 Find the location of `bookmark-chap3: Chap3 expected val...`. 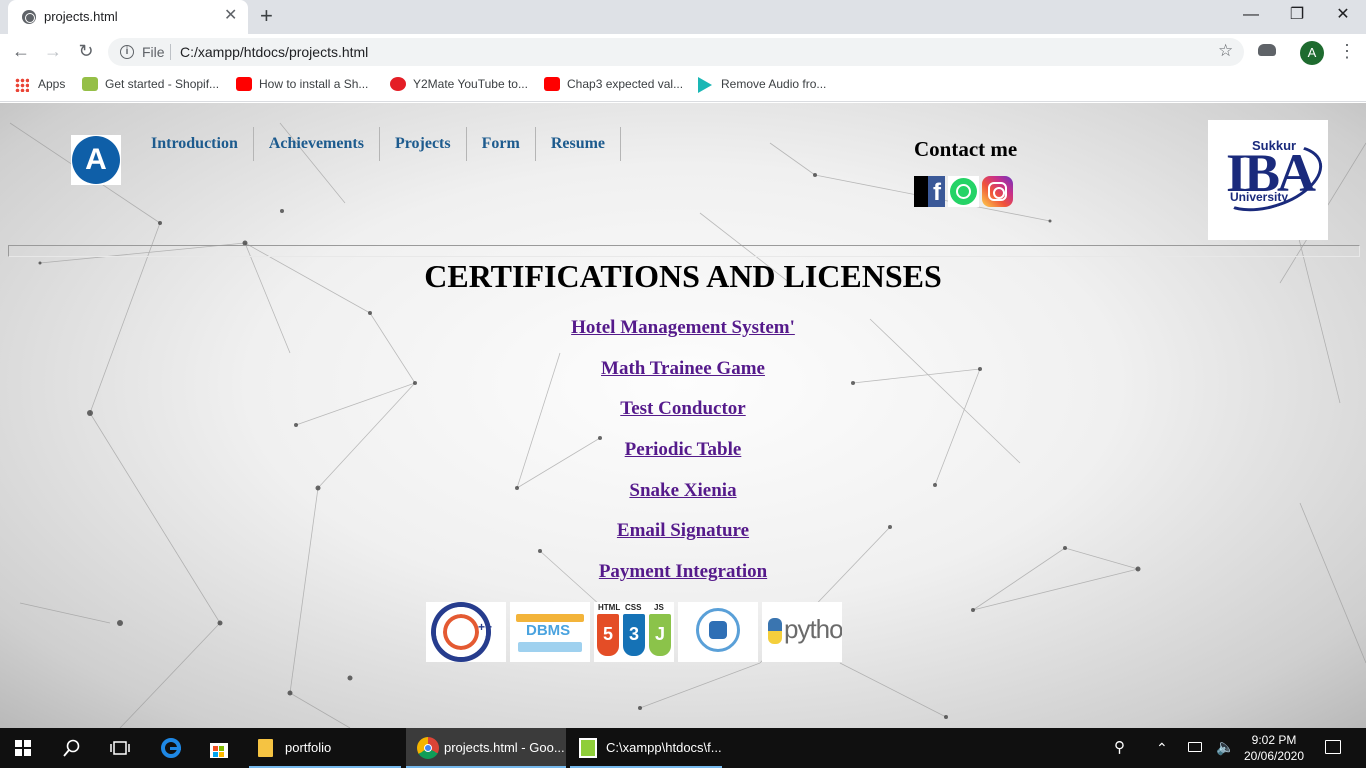

bookmark-chap3: Chap3 expected val... is located at coordinates (625, 84).